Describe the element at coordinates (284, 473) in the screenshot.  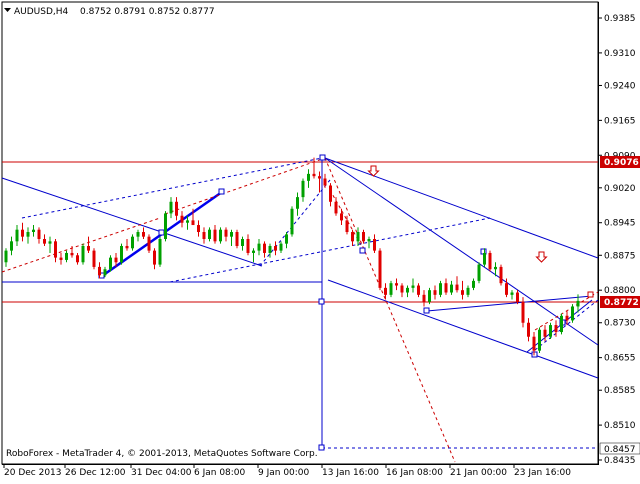
I see `time-axis-label: 9 Jan 00:00` at that location.